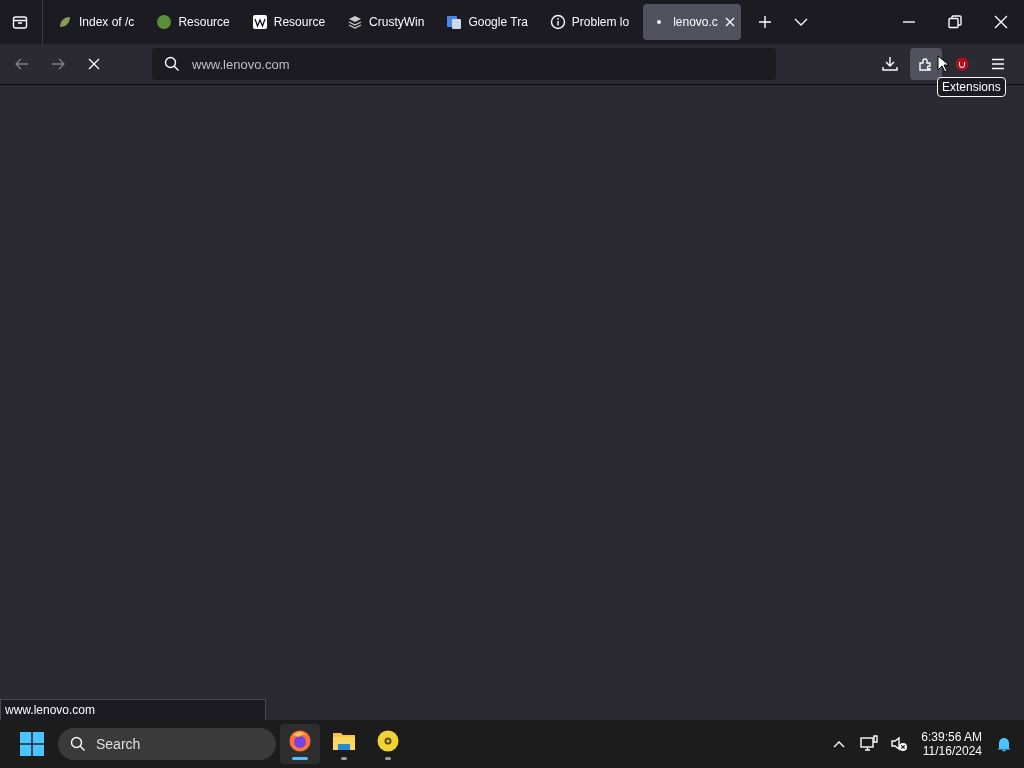  What do you see at coordinates (58, 64) in the screenshot?
I see `forward-arrow-icon` at bounding box center [58, 64].